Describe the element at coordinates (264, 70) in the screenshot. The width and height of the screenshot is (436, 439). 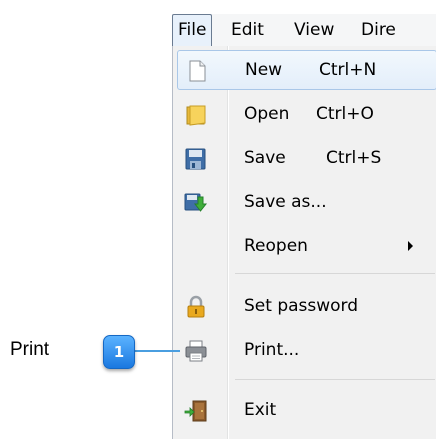
I see `menu-item-label: New` at that location.